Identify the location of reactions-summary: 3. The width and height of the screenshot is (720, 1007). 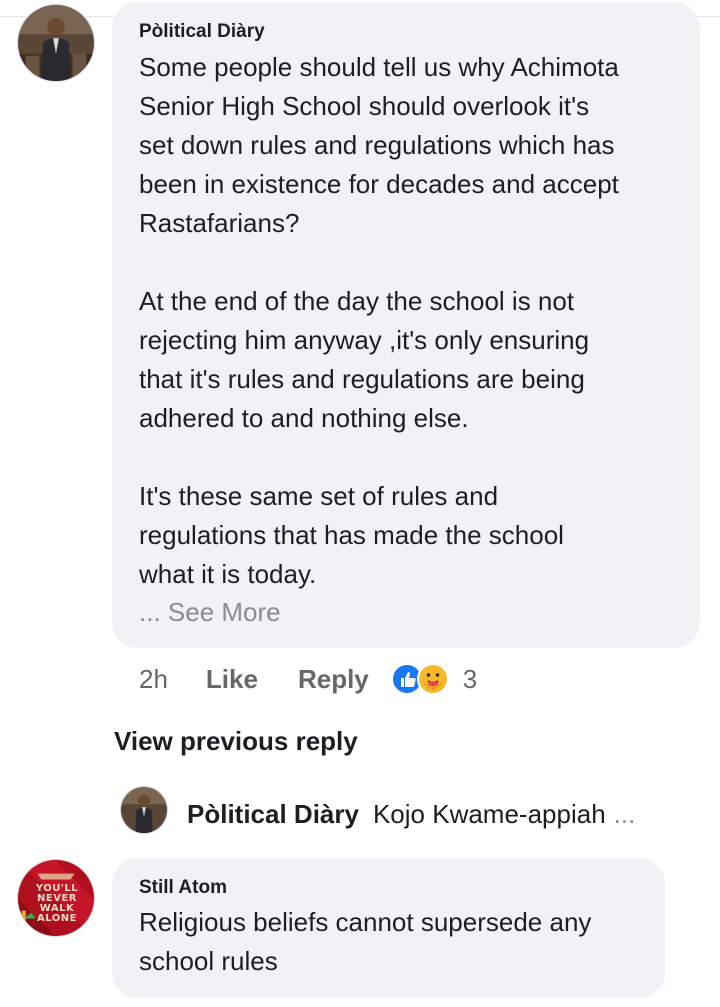
(434, 679).